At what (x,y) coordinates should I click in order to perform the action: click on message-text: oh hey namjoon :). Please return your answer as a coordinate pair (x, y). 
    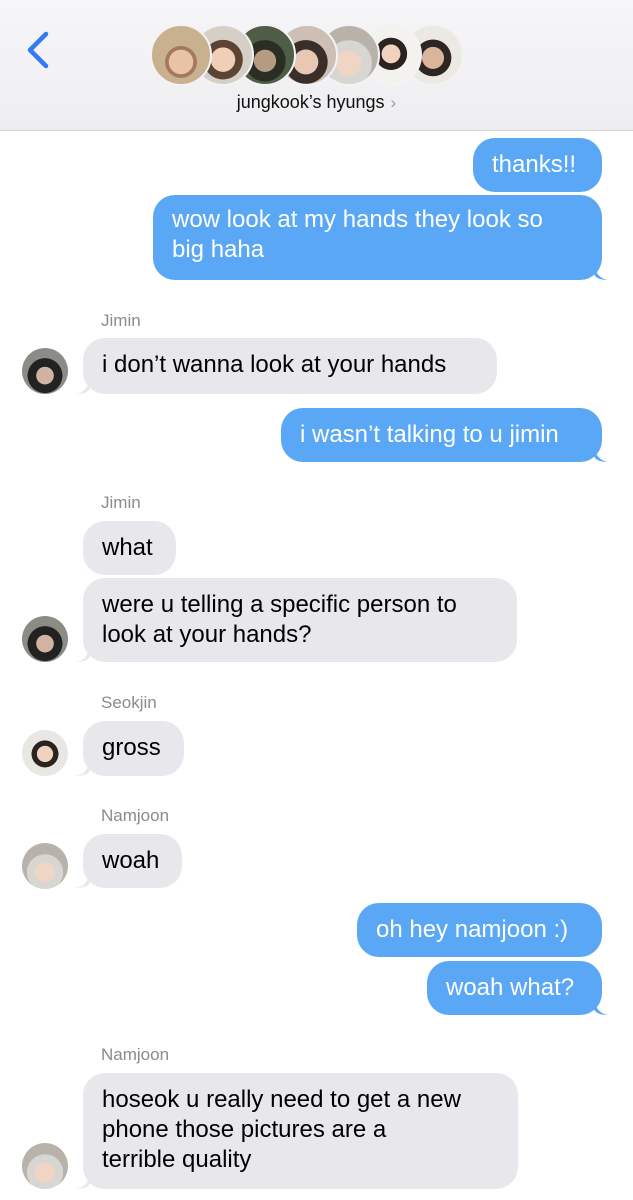
    Looking at the image, I should click on (472, 929).